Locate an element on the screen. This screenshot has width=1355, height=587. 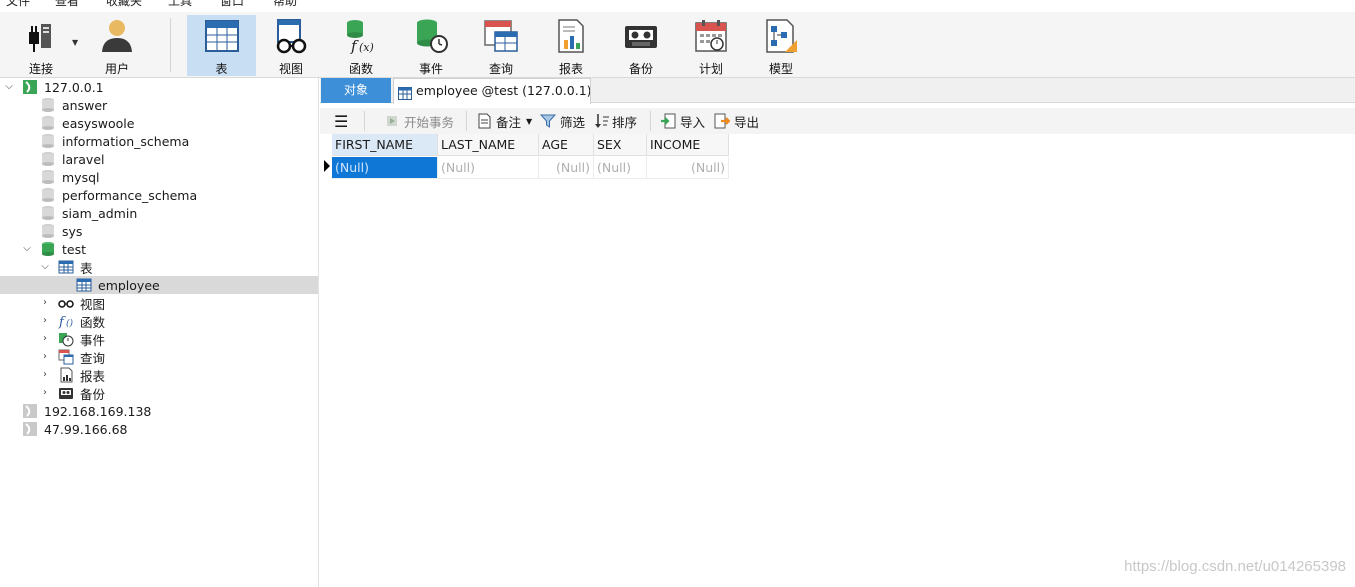
tree-group-events: › 事件 is located at coordinates (159, 339).